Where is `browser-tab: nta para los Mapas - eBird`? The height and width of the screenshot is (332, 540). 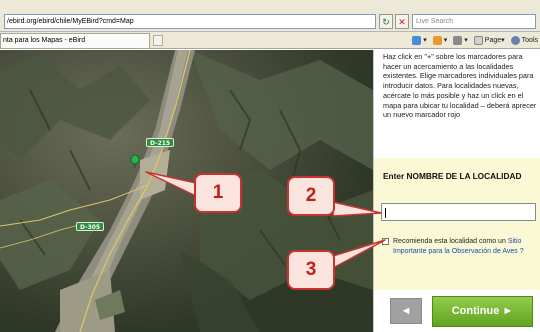 browser-tab: nta para los Mapas - eBird is located at coordinates (75, 40).